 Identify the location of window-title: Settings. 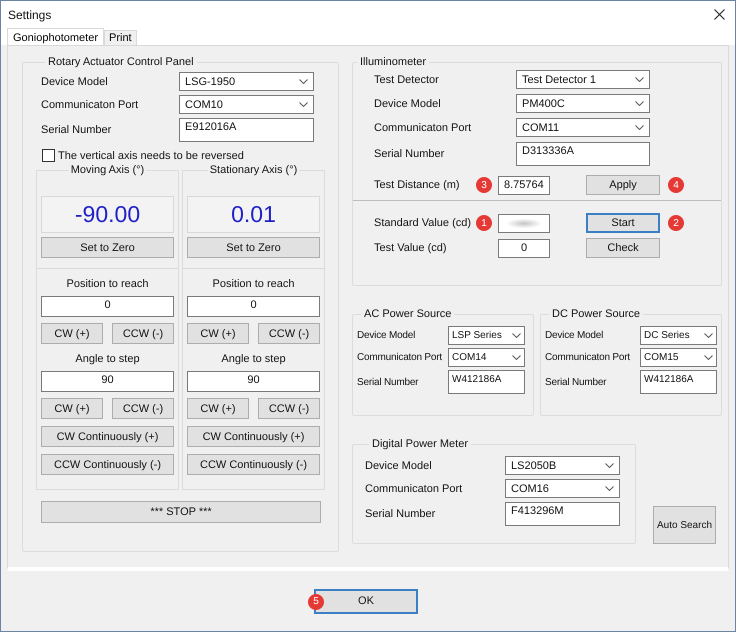
(30, 15).